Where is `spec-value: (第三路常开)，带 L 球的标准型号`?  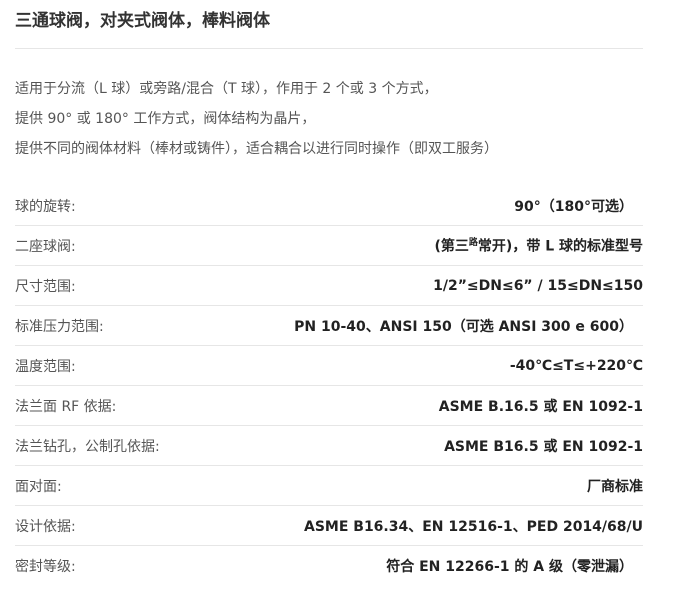
spec-value: (第三路常开)，带 L 球的标准型号 is located at coordinates (539, 245).